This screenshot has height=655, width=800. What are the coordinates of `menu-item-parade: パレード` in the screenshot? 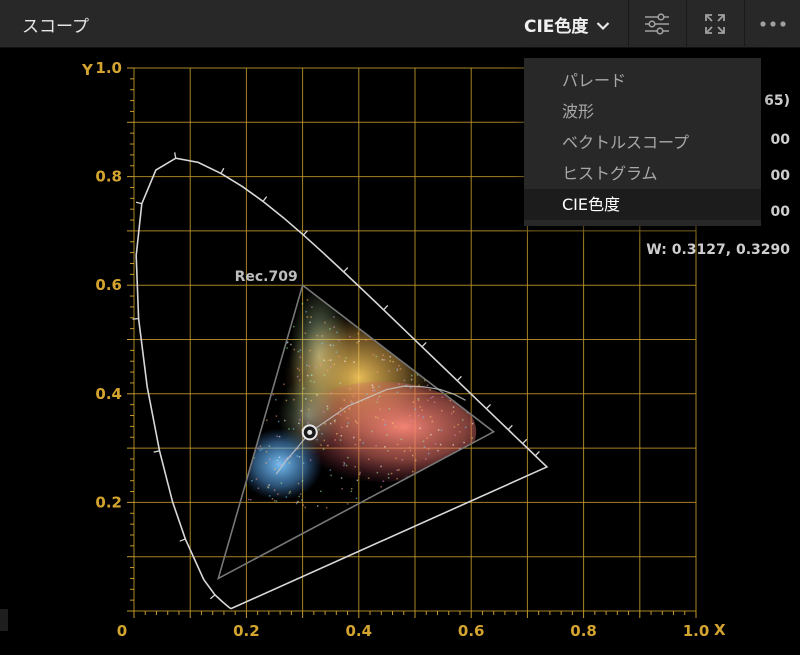 It's located at (642, 80).